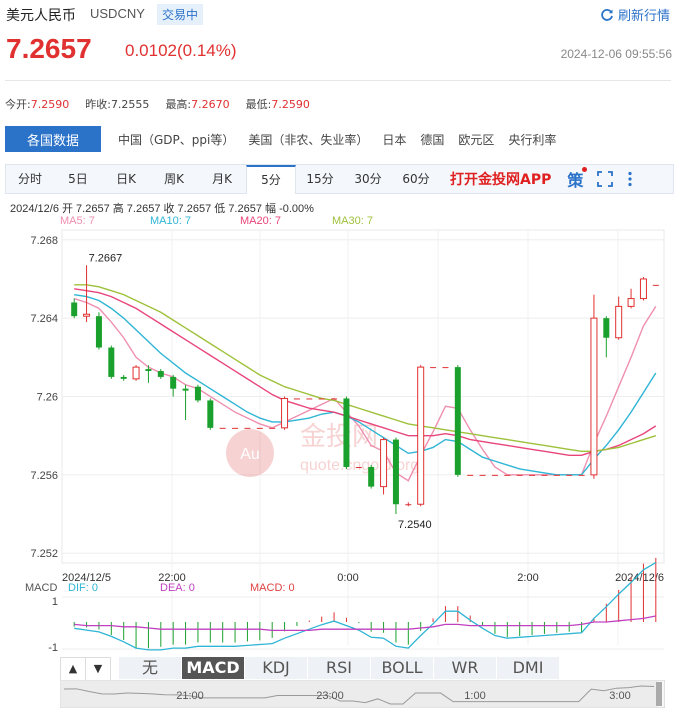 Image resolution: width=676 pixels, height=709 pixels. Describe the element at coordinates (528, 668) in the screenshot. I see `tab-indicator-dmi: DMI` at that location.